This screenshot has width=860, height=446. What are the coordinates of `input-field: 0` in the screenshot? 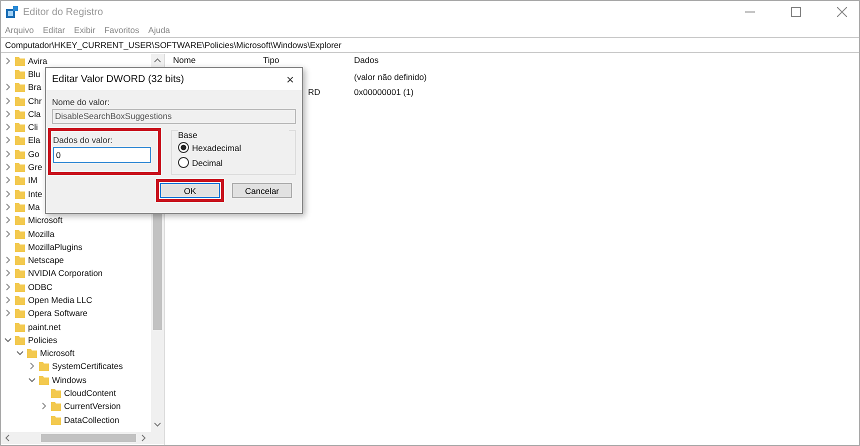 It's located at (102, 155).